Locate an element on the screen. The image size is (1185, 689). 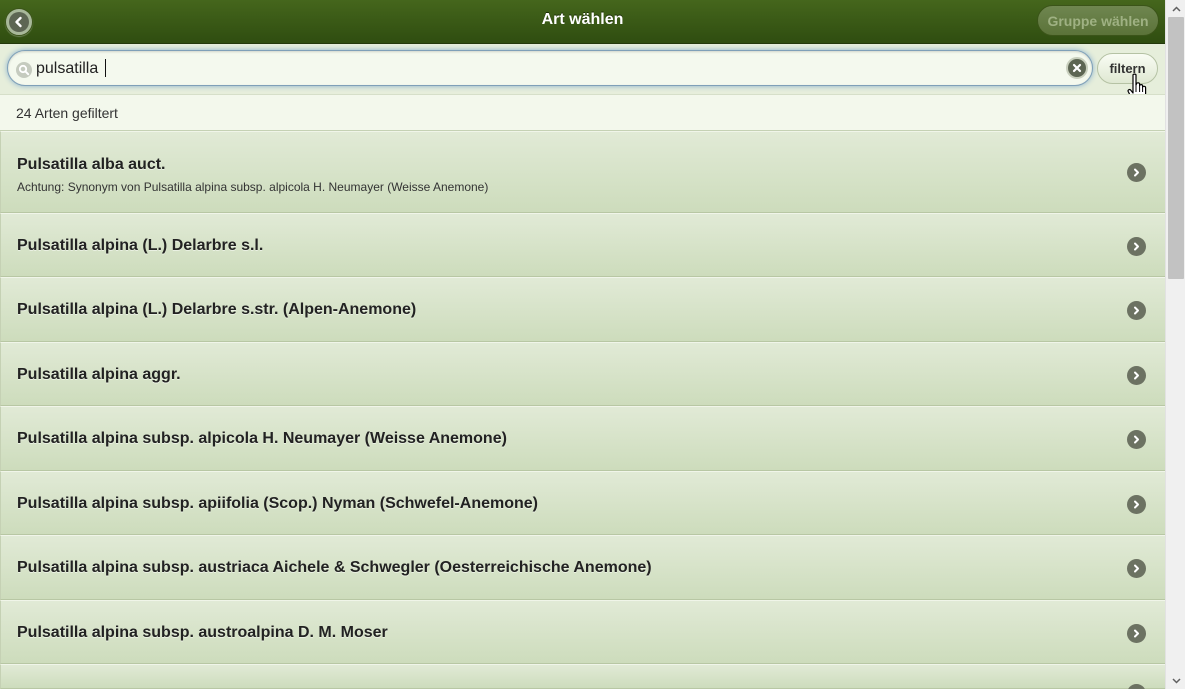
scroll-thumb is located at coordinates (1176, 148).